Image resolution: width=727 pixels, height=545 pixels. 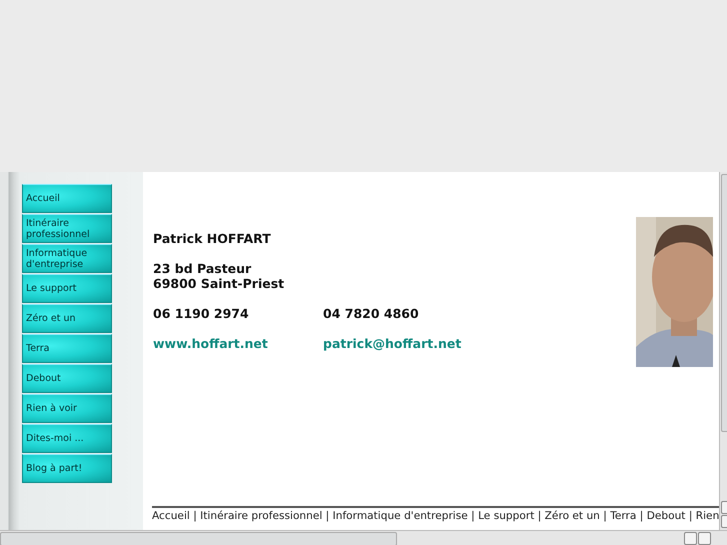 What do you see at coordinates (210, 343) in the screenshot?
I see `website-link: www.hoffart.net` at bounding box center [210, 343].